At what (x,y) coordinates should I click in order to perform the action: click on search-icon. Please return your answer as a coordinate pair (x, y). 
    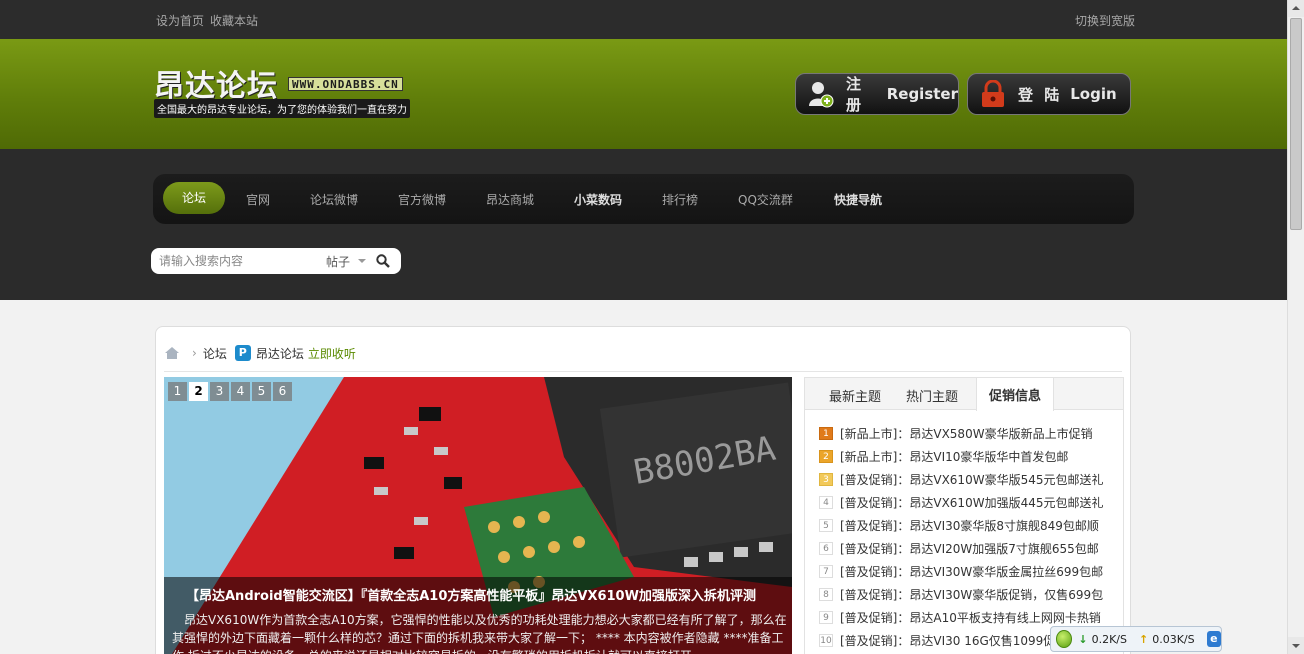
    Looking at the image, I should click on (383, 261).